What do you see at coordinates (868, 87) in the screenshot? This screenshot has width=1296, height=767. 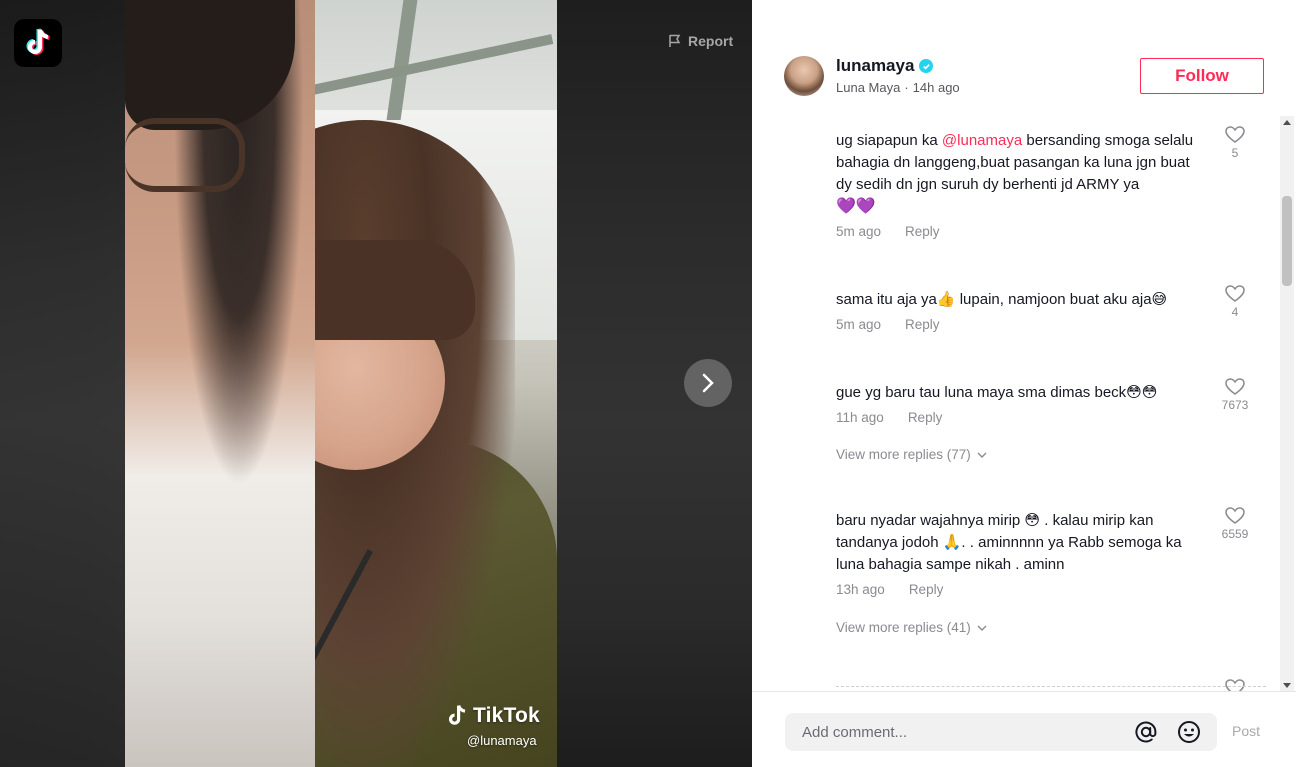 I see `author-display-name: Luna Maya` at bounding box center [868, 87].